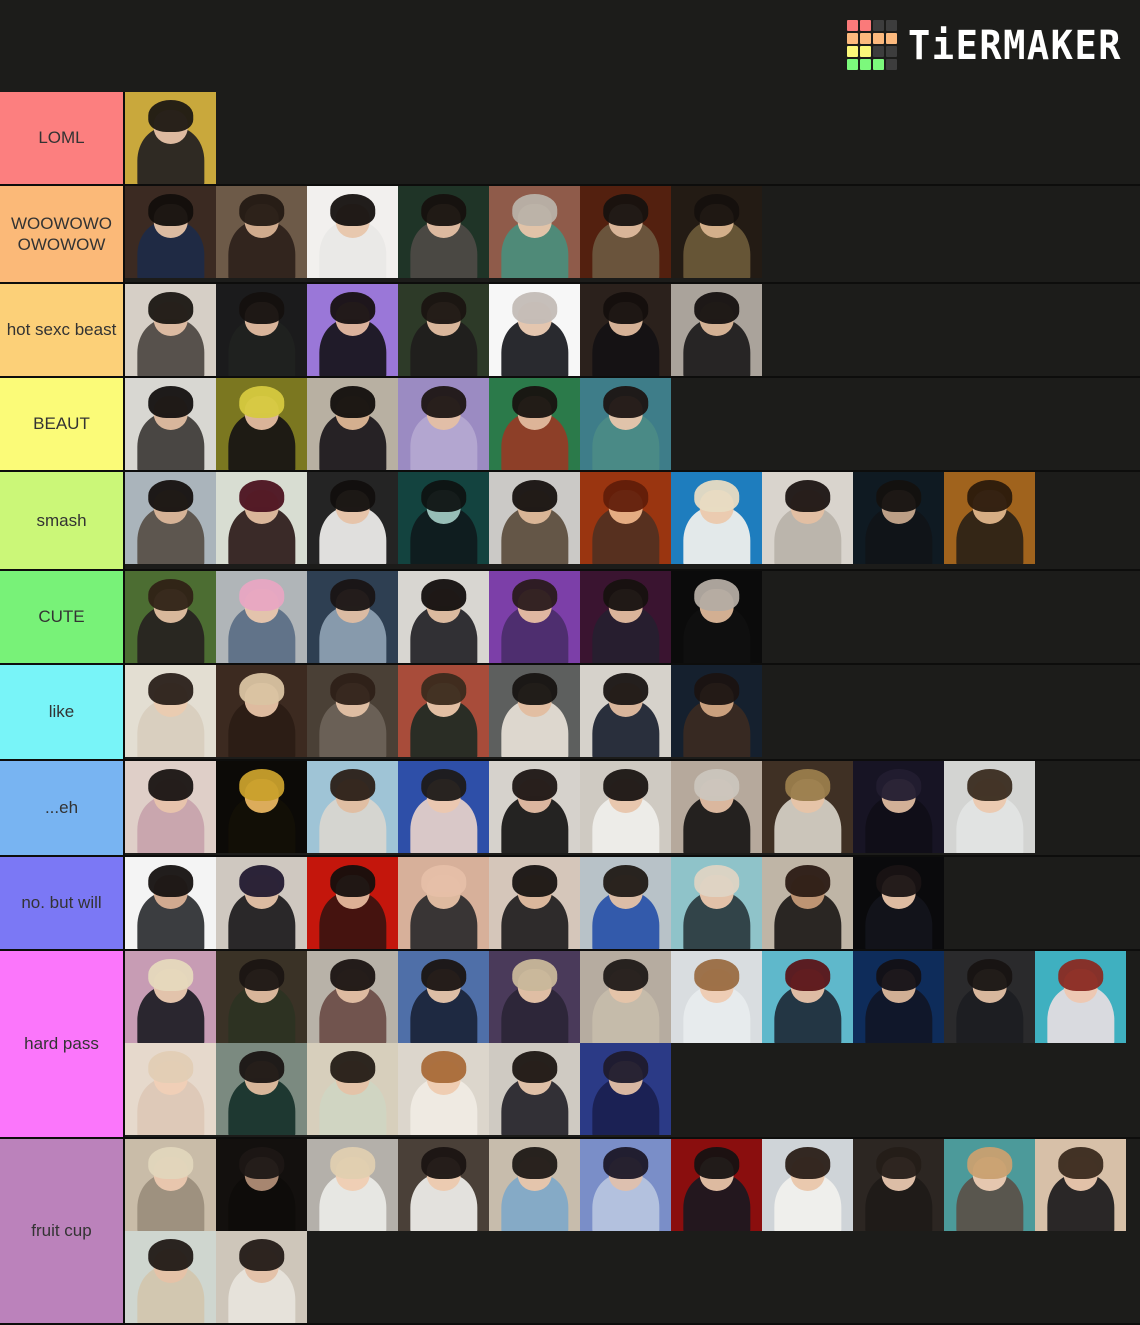  I want to click on tier-row: hard pass, so click(570, 1045).